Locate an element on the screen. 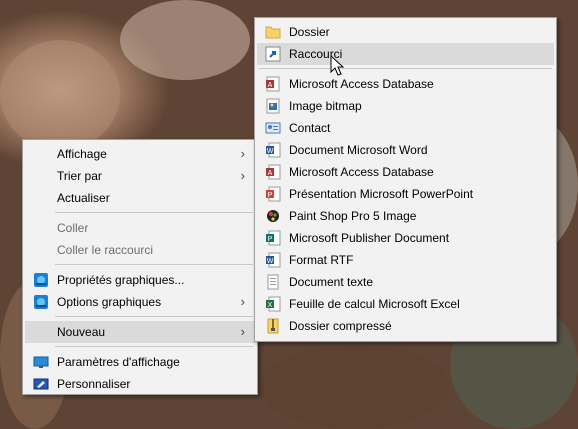 This screenshot has height=429, width=578. svg-text: X is located at coordinates (270, 305).